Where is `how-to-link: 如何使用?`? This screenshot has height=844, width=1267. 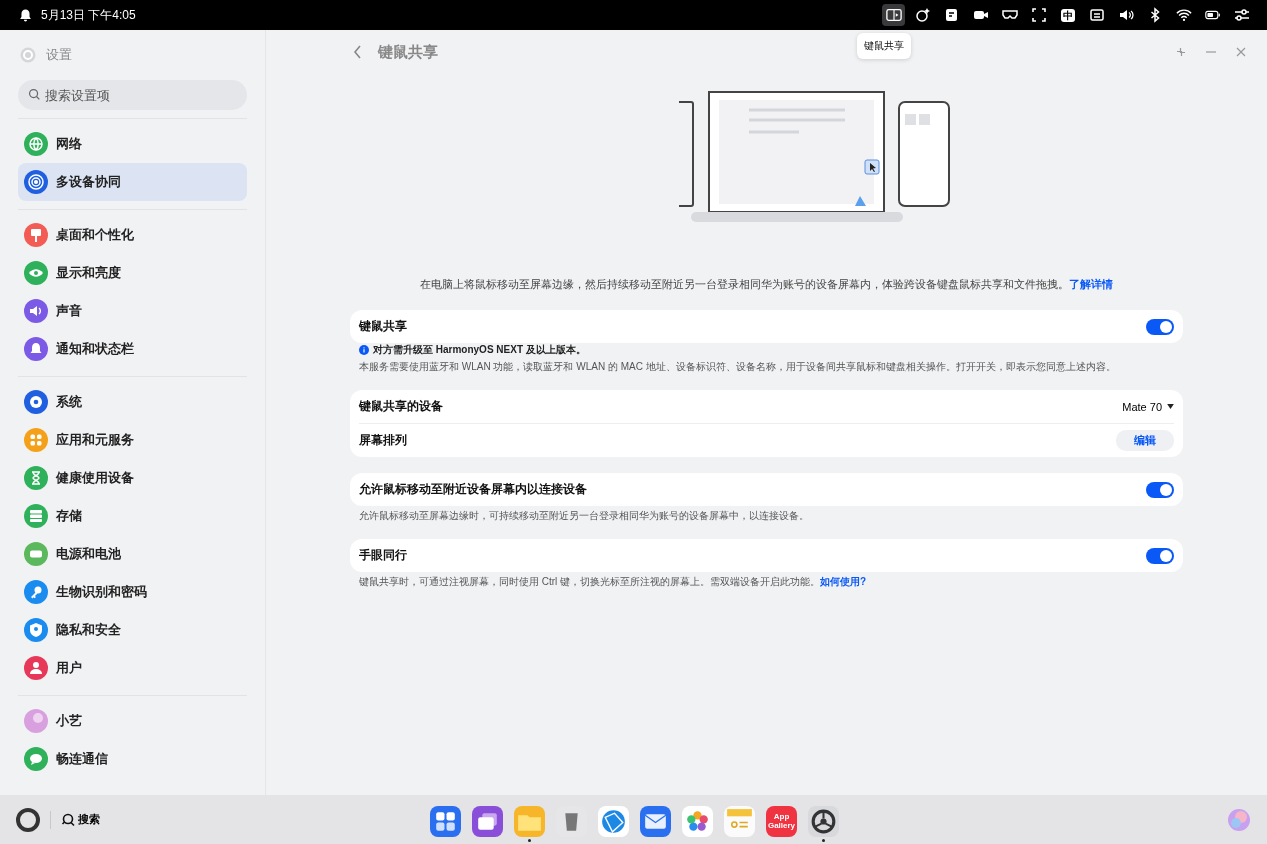
how-to-link: 如何使用? is located at coordinates (843, 581).